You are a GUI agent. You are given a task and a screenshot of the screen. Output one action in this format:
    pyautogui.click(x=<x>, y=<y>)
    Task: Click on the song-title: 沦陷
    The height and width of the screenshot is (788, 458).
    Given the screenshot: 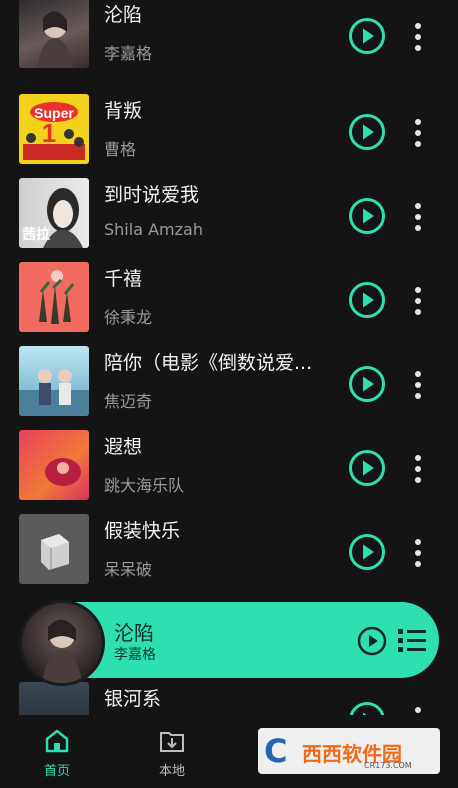 What is the action you would take?
    pyautogui.click(x=123, y=15)
    